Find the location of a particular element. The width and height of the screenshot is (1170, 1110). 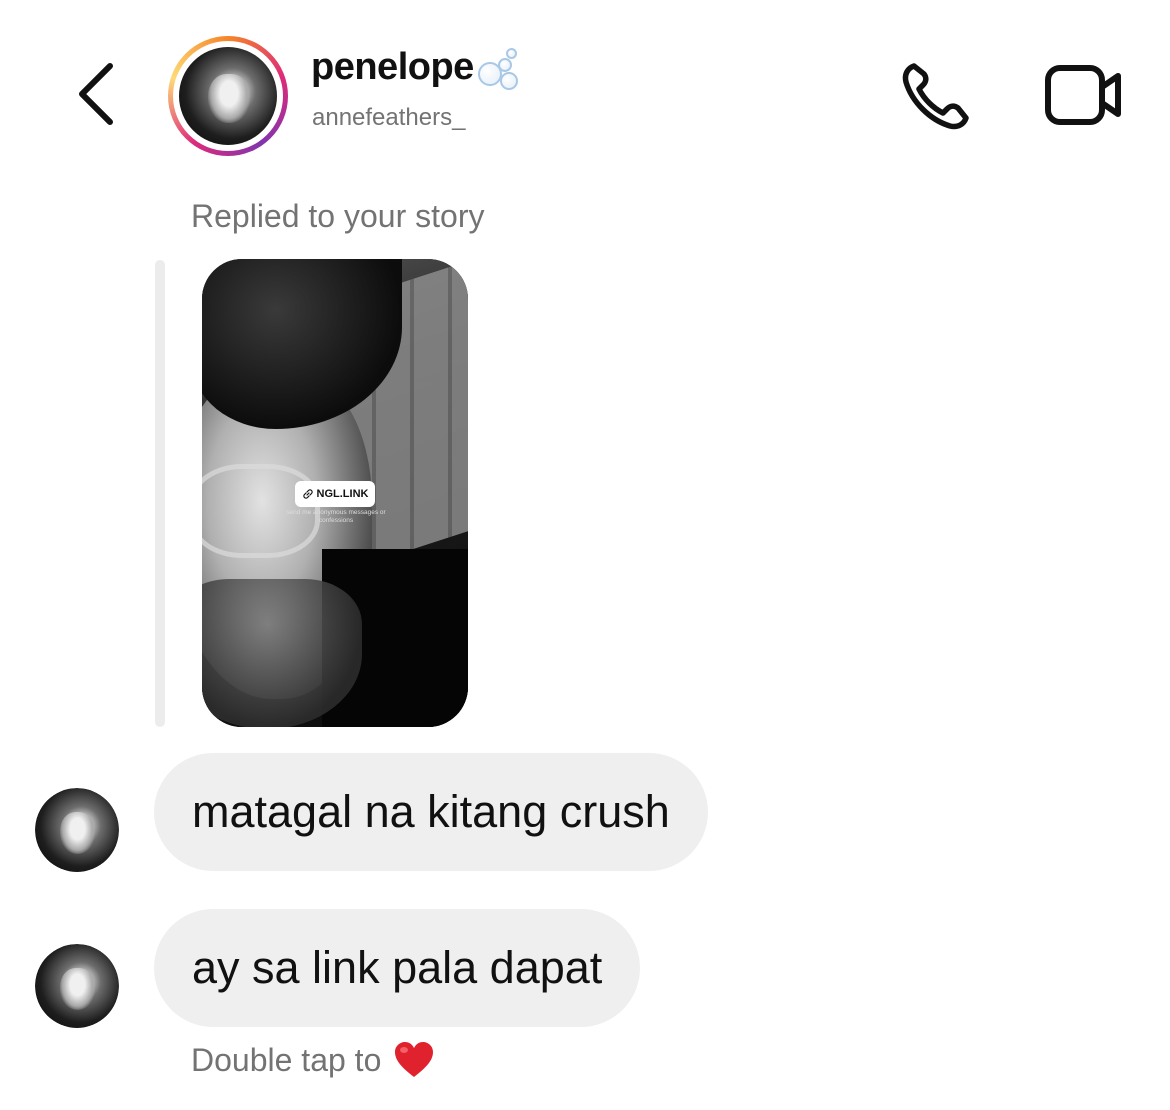

heart-icon is located at coordinates (414, 1060).